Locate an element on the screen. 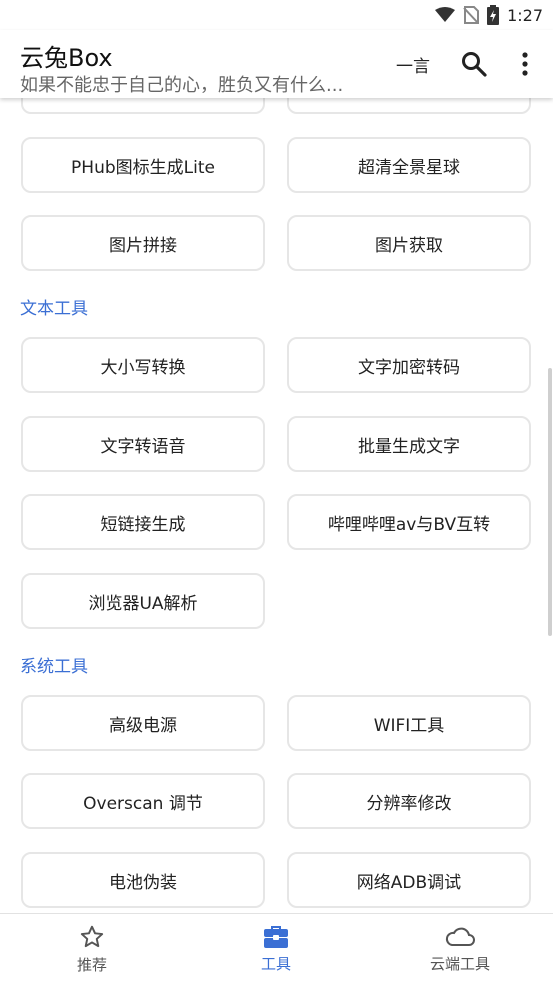 The image size is (553, 984). star-icon is located at coordinates (92, 936).